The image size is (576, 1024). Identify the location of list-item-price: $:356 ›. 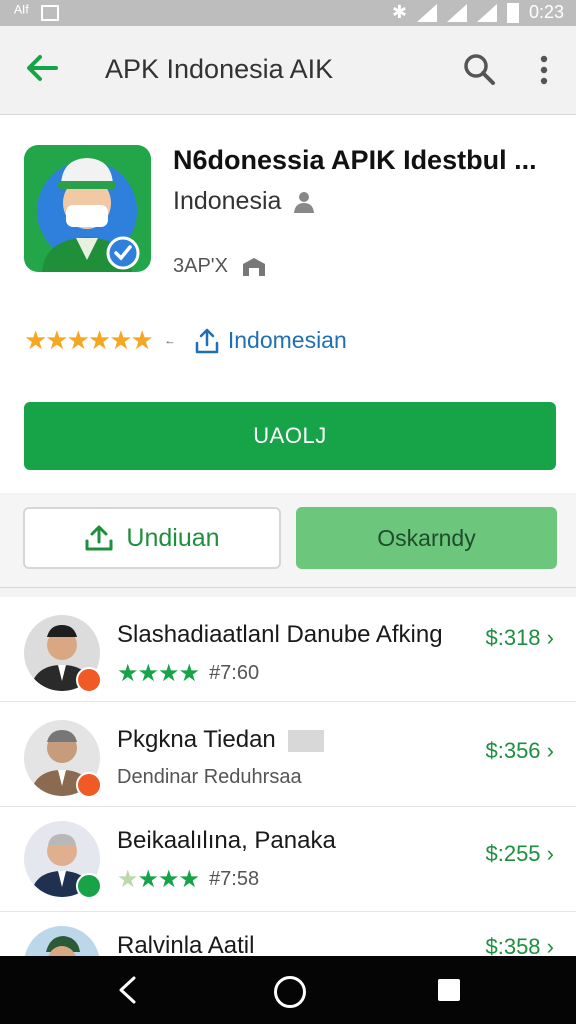
(519, 751).